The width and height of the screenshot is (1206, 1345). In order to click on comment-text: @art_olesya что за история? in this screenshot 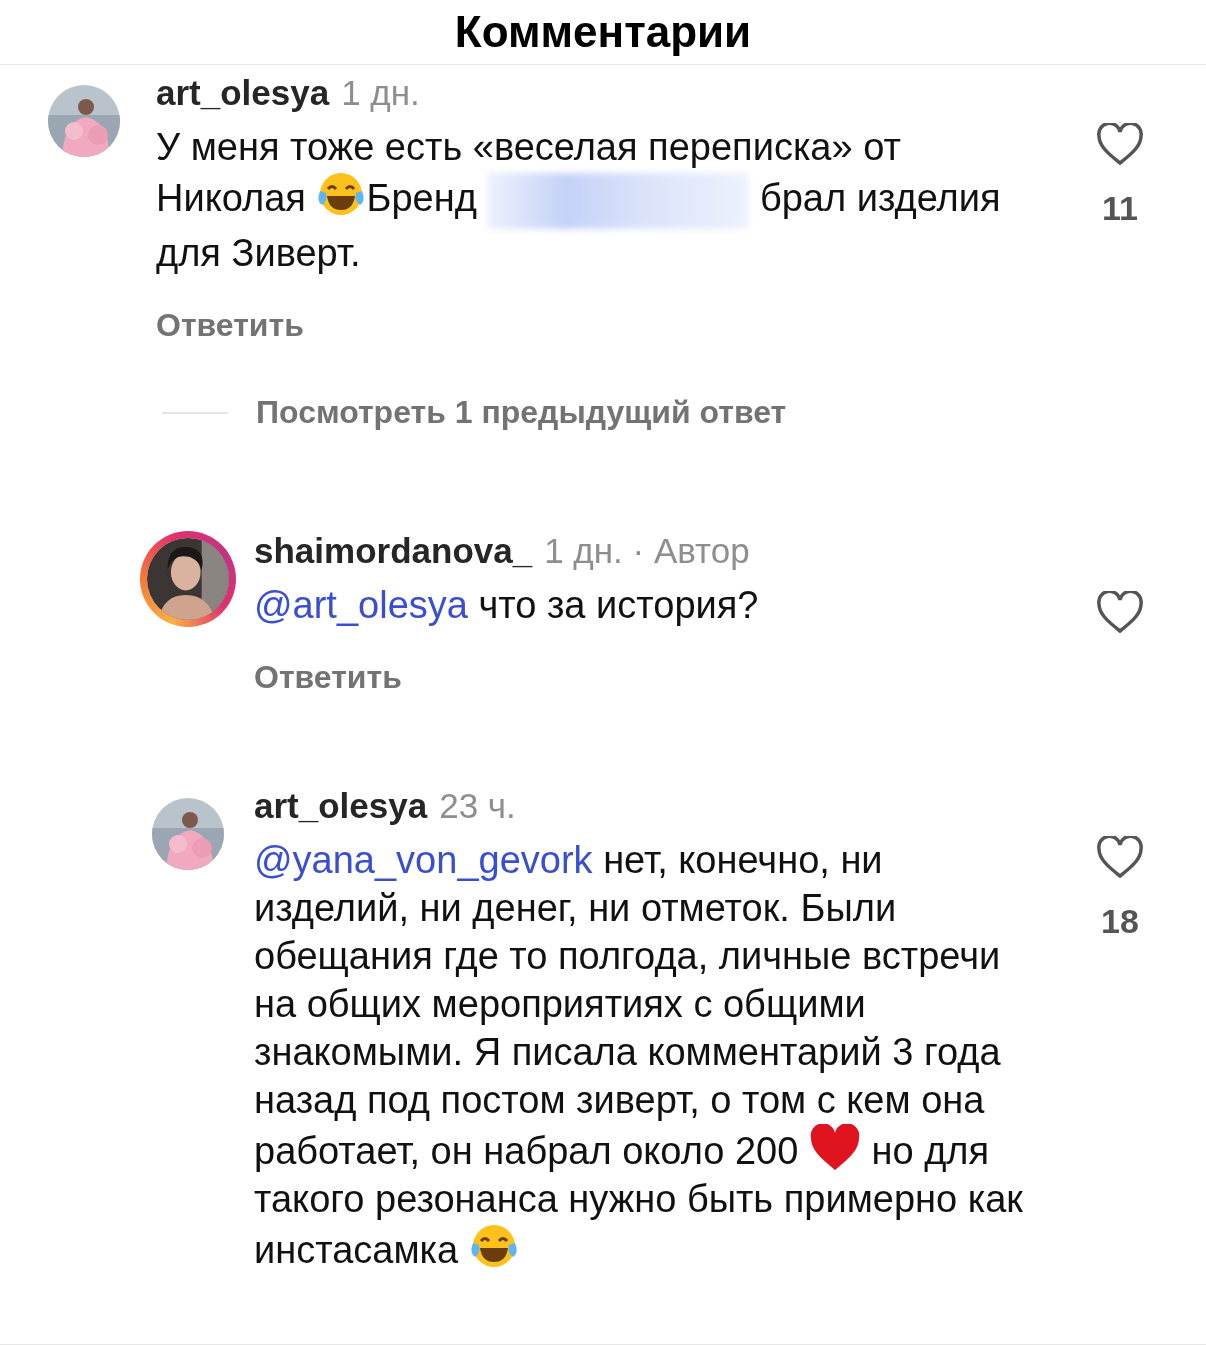, I will do `click(507, 605)`.